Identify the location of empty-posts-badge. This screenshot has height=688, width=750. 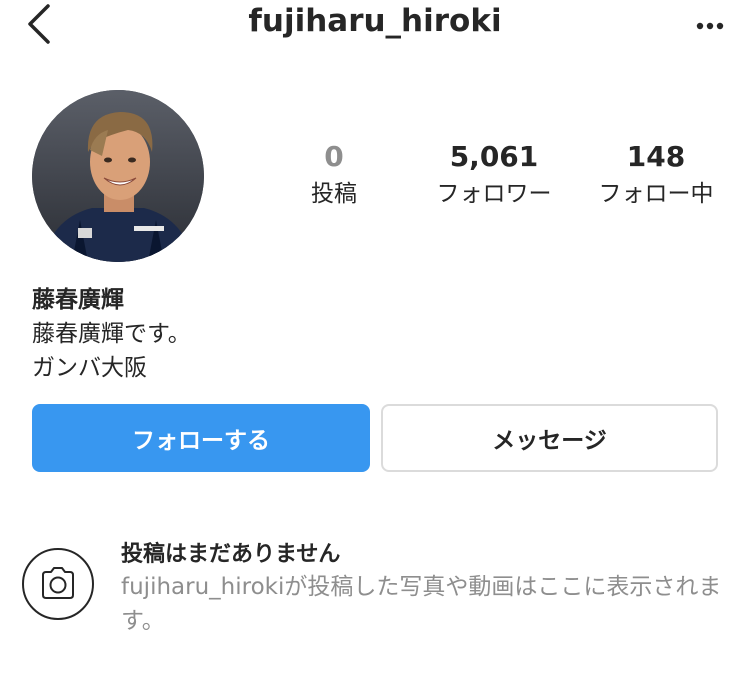
(58, 584).